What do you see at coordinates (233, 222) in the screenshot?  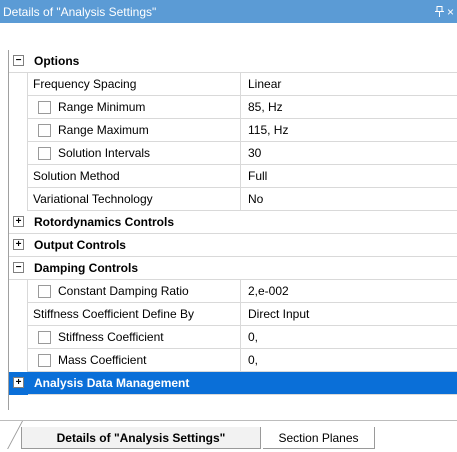 I see `group-rotordynamics-controls: + Rotordynamics Controls` at bounding box center [233, 222].